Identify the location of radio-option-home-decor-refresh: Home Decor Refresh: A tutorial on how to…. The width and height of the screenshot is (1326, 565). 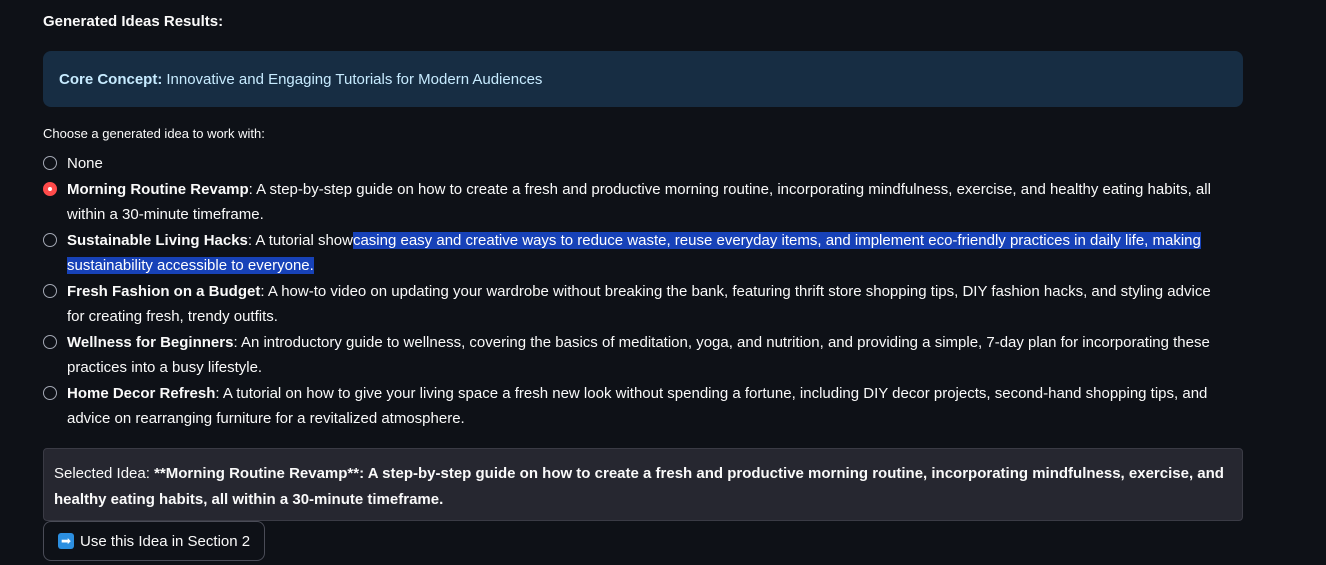
(643, 406).